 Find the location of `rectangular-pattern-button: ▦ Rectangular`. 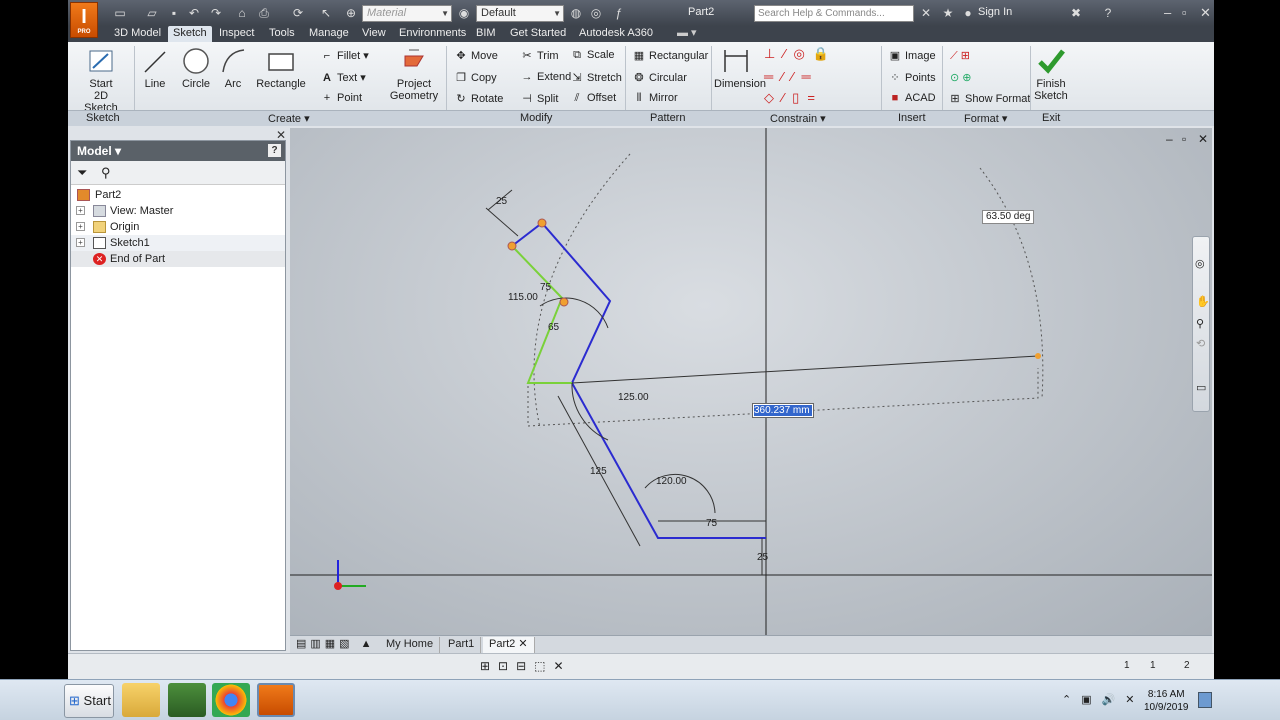

rectangular-pattern-button: ▦ Rectangular is located at coordinates (670, 55).